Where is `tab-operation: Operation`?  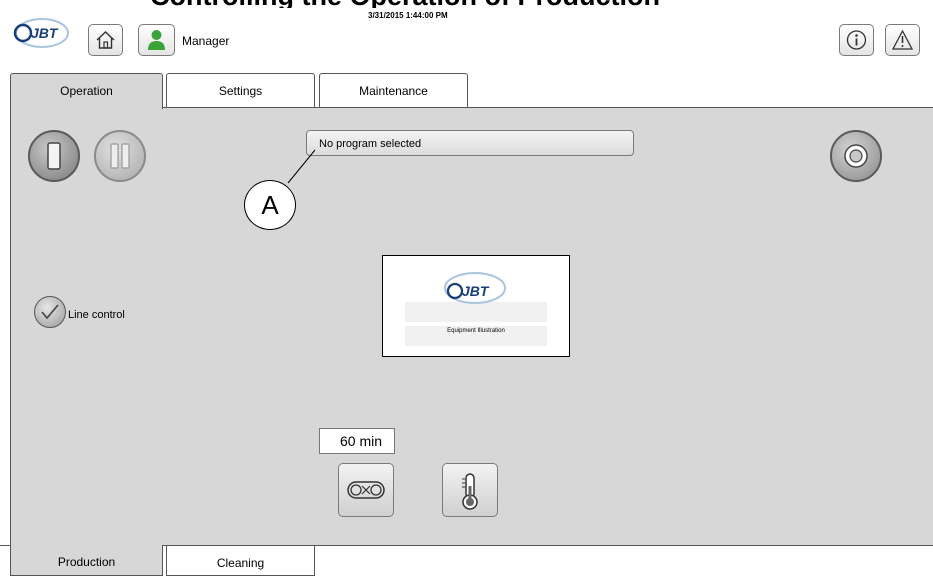 tab-operation: Operation is located at coordinates (86, 91).